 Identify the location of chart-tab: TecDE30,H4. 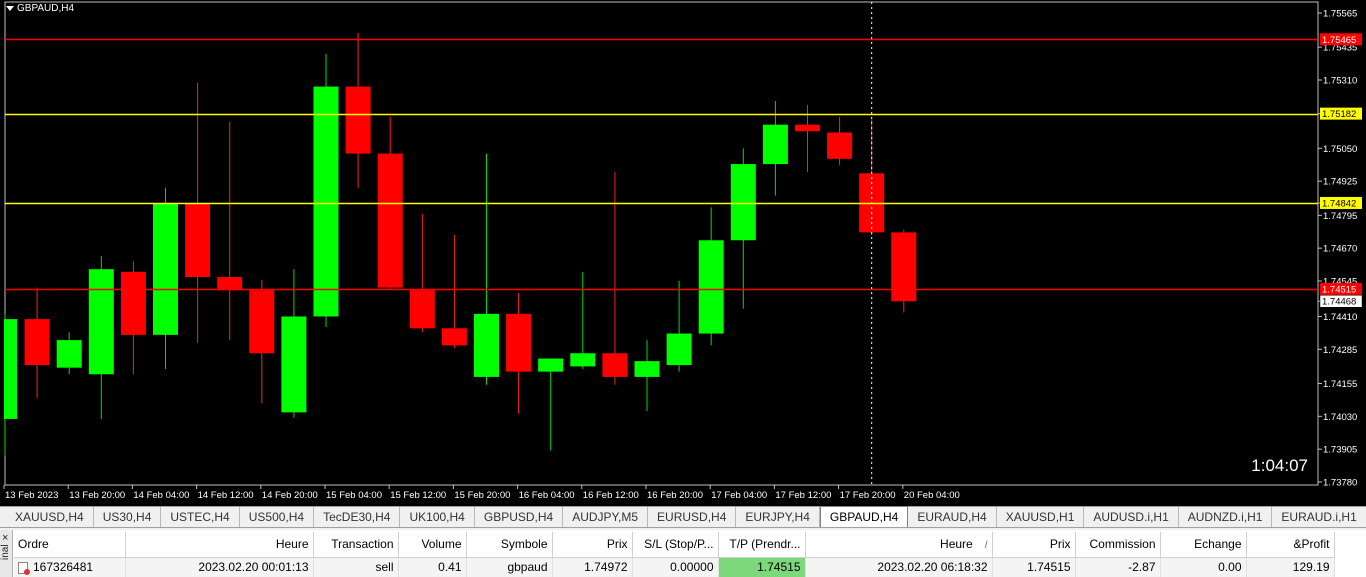
(357, 517).